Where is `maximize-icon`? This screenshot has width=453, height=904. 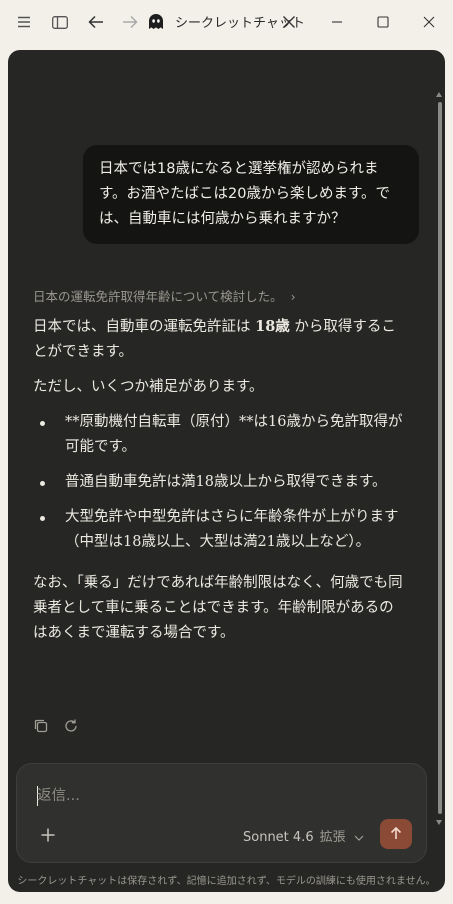 maximize-icon is located at coordinates (383, 22).